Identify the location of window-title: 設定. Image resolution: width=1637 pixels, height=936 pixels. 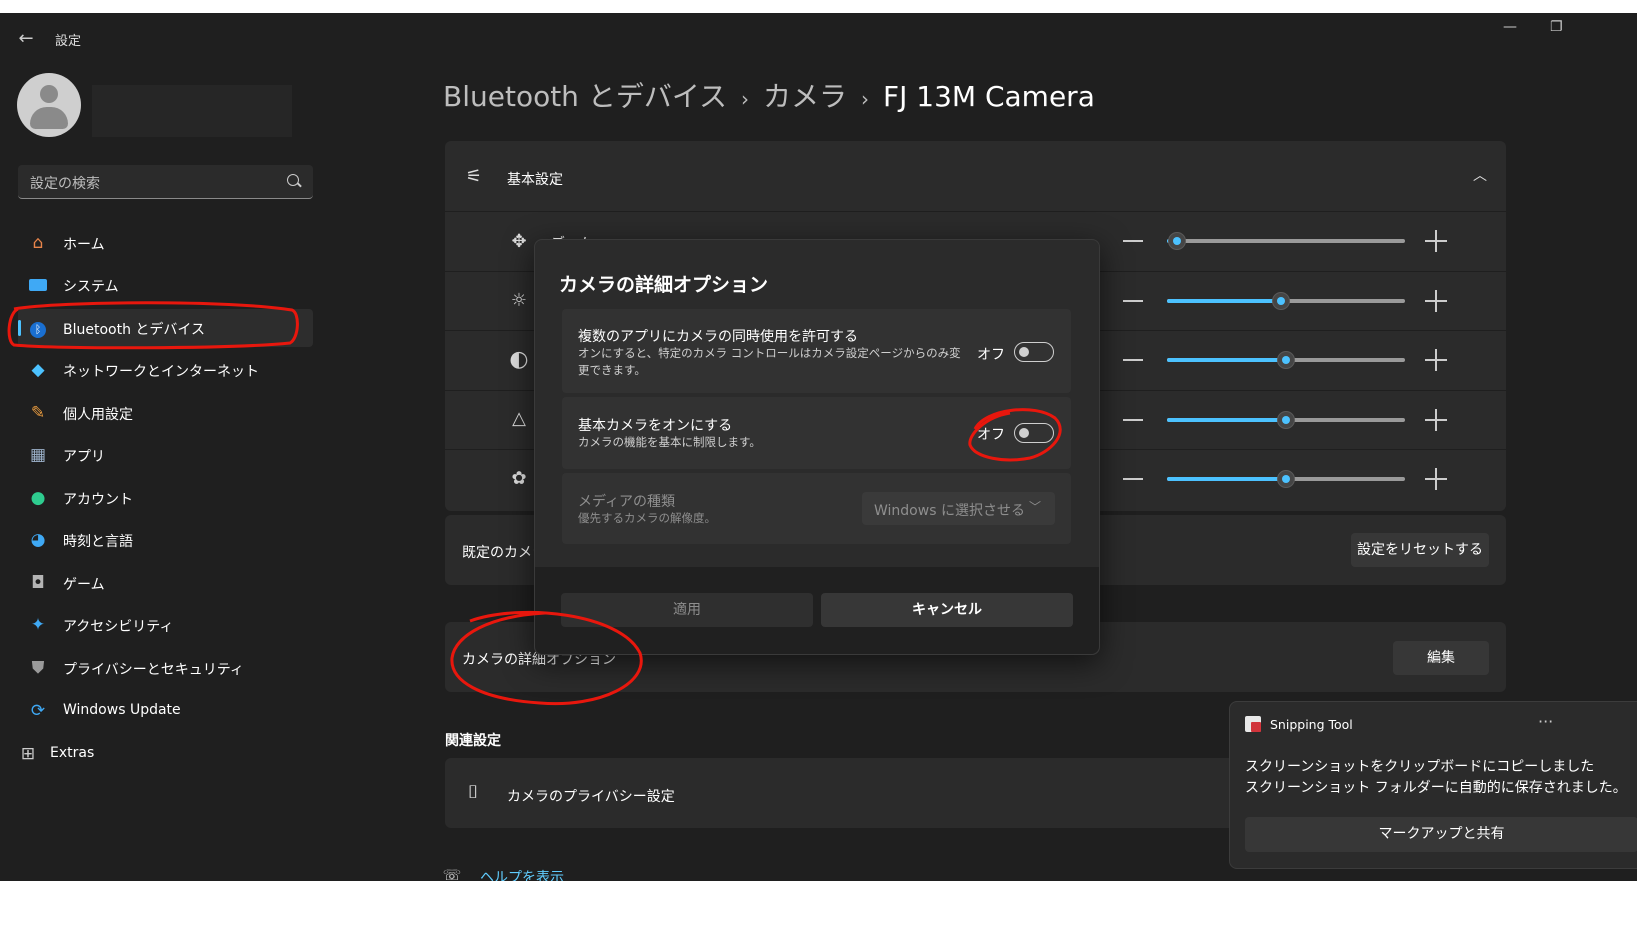
(68, 41).